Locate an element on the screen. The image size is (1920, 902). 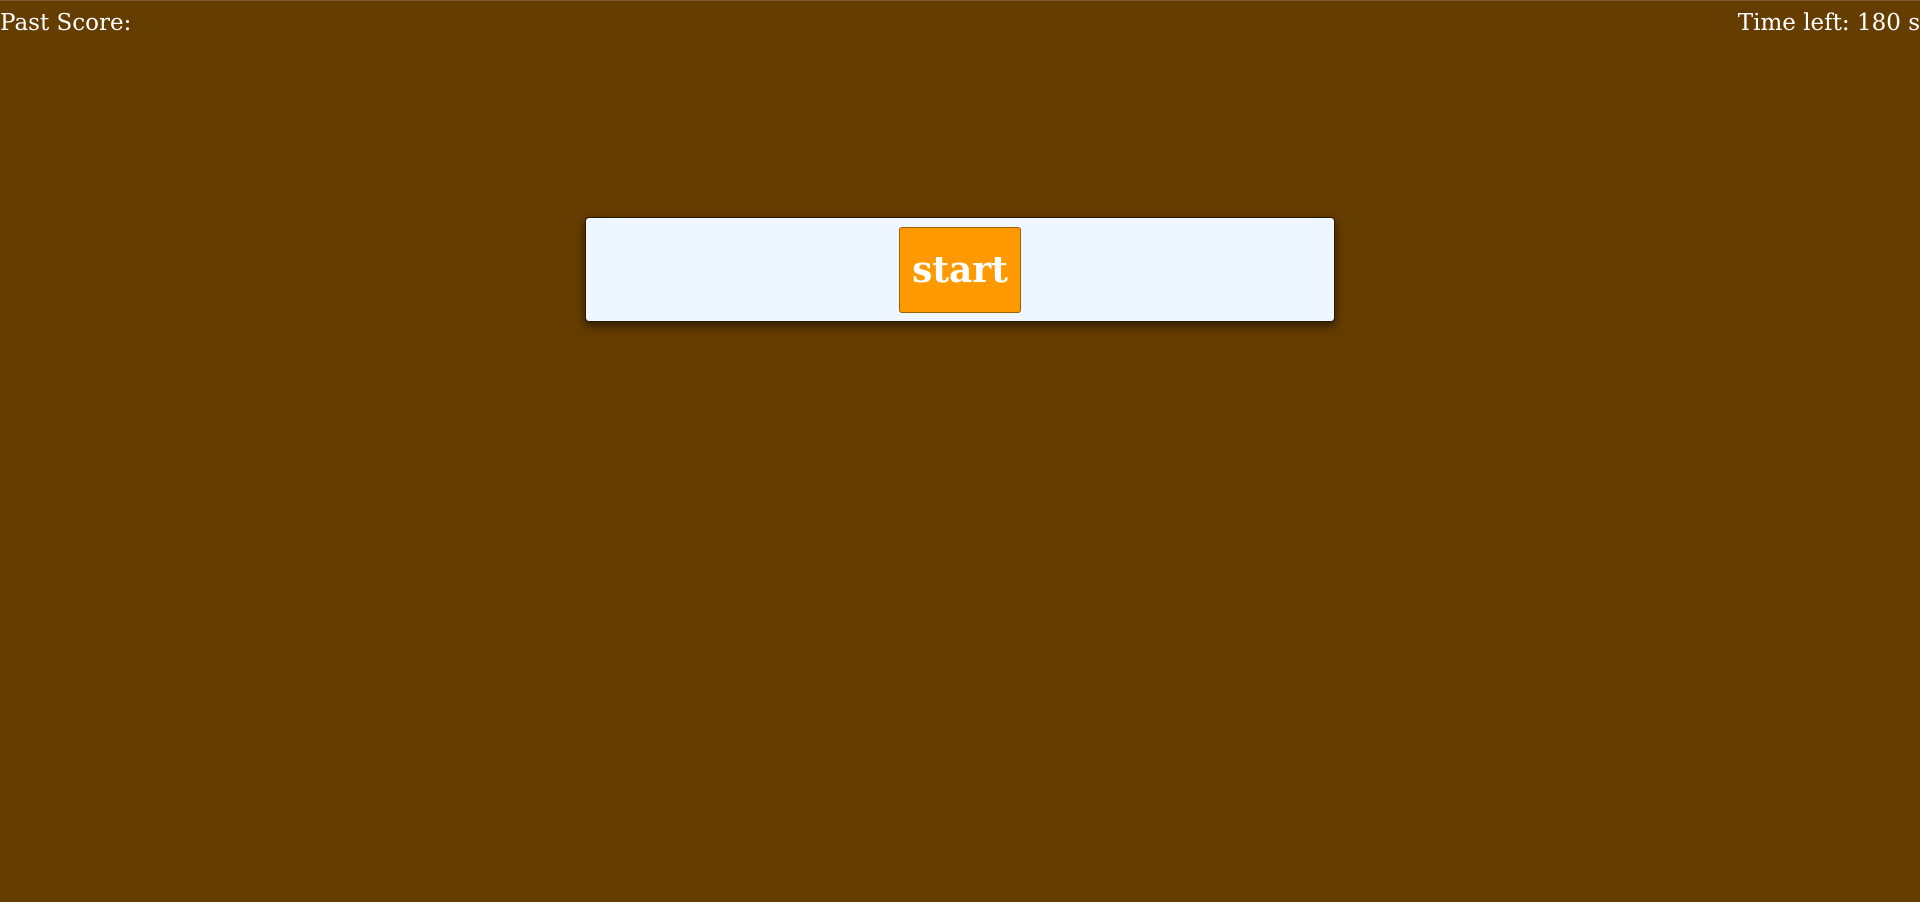
start-panel: start is located at coordinates (960, 269).